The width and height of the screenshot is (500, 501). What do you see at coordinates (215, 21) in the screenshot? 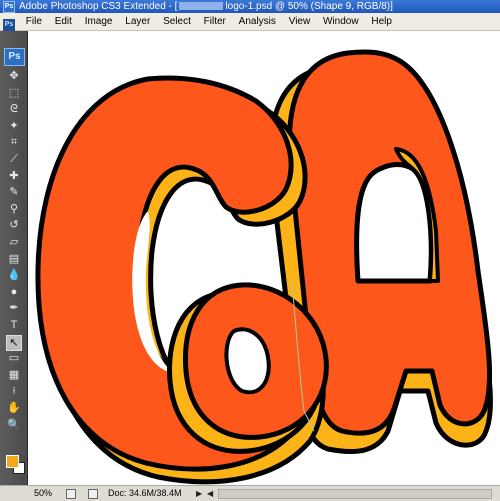
I see `menu-filter: Filter` at bounding box center [215, 21].